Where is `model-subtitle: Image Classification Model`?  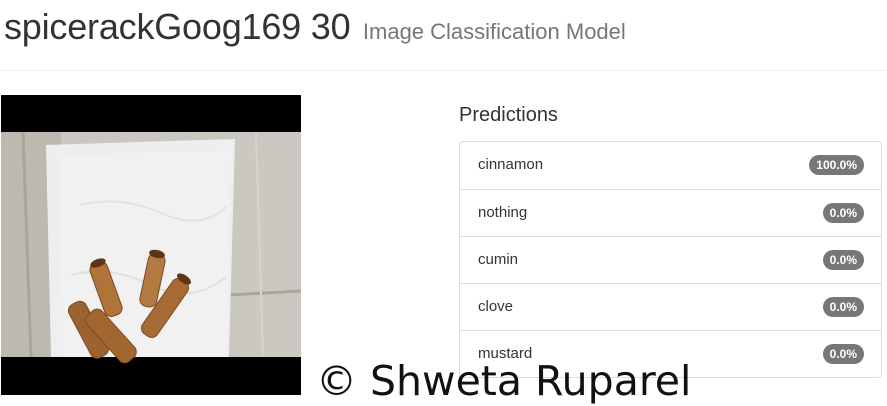
model-subtitle: Image Classification Model is located at coordinates (494, 31).